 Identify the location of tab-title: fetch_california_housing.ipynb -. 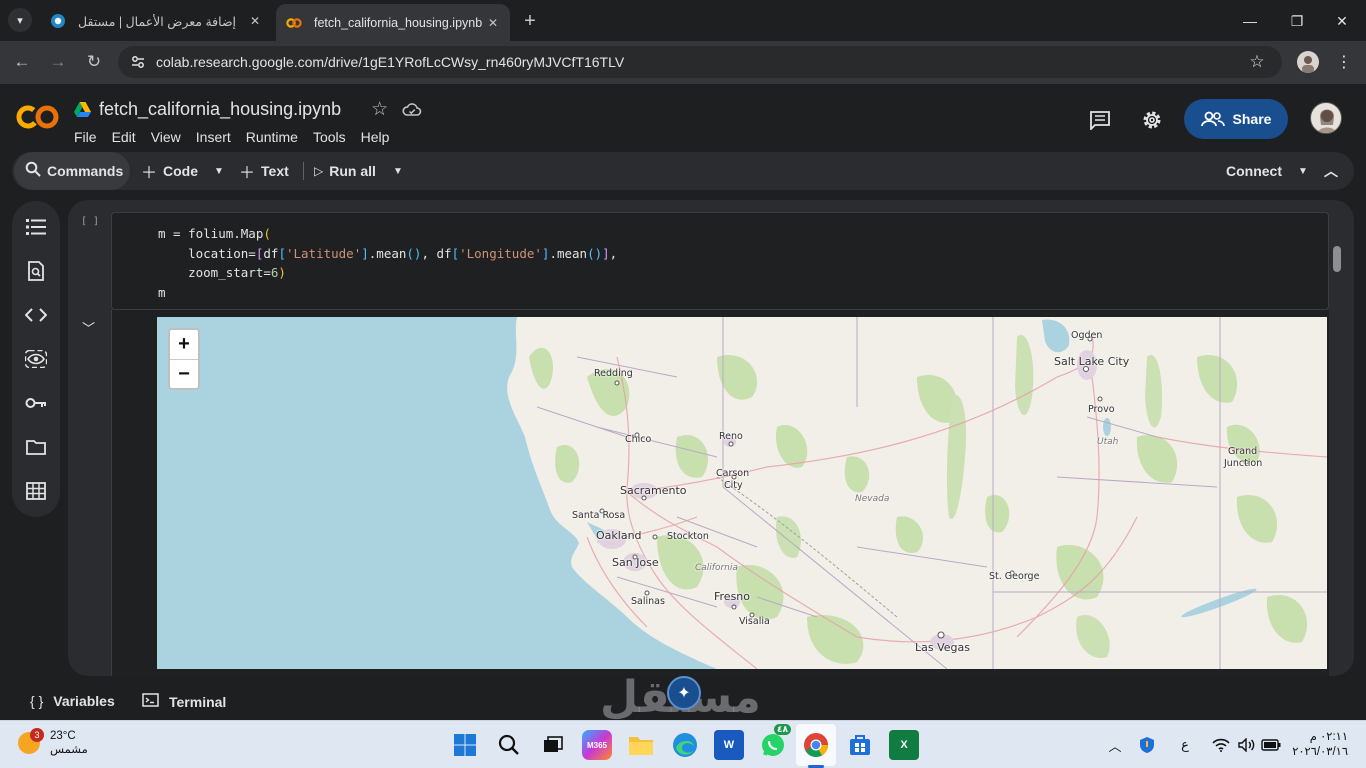
(399, 22).